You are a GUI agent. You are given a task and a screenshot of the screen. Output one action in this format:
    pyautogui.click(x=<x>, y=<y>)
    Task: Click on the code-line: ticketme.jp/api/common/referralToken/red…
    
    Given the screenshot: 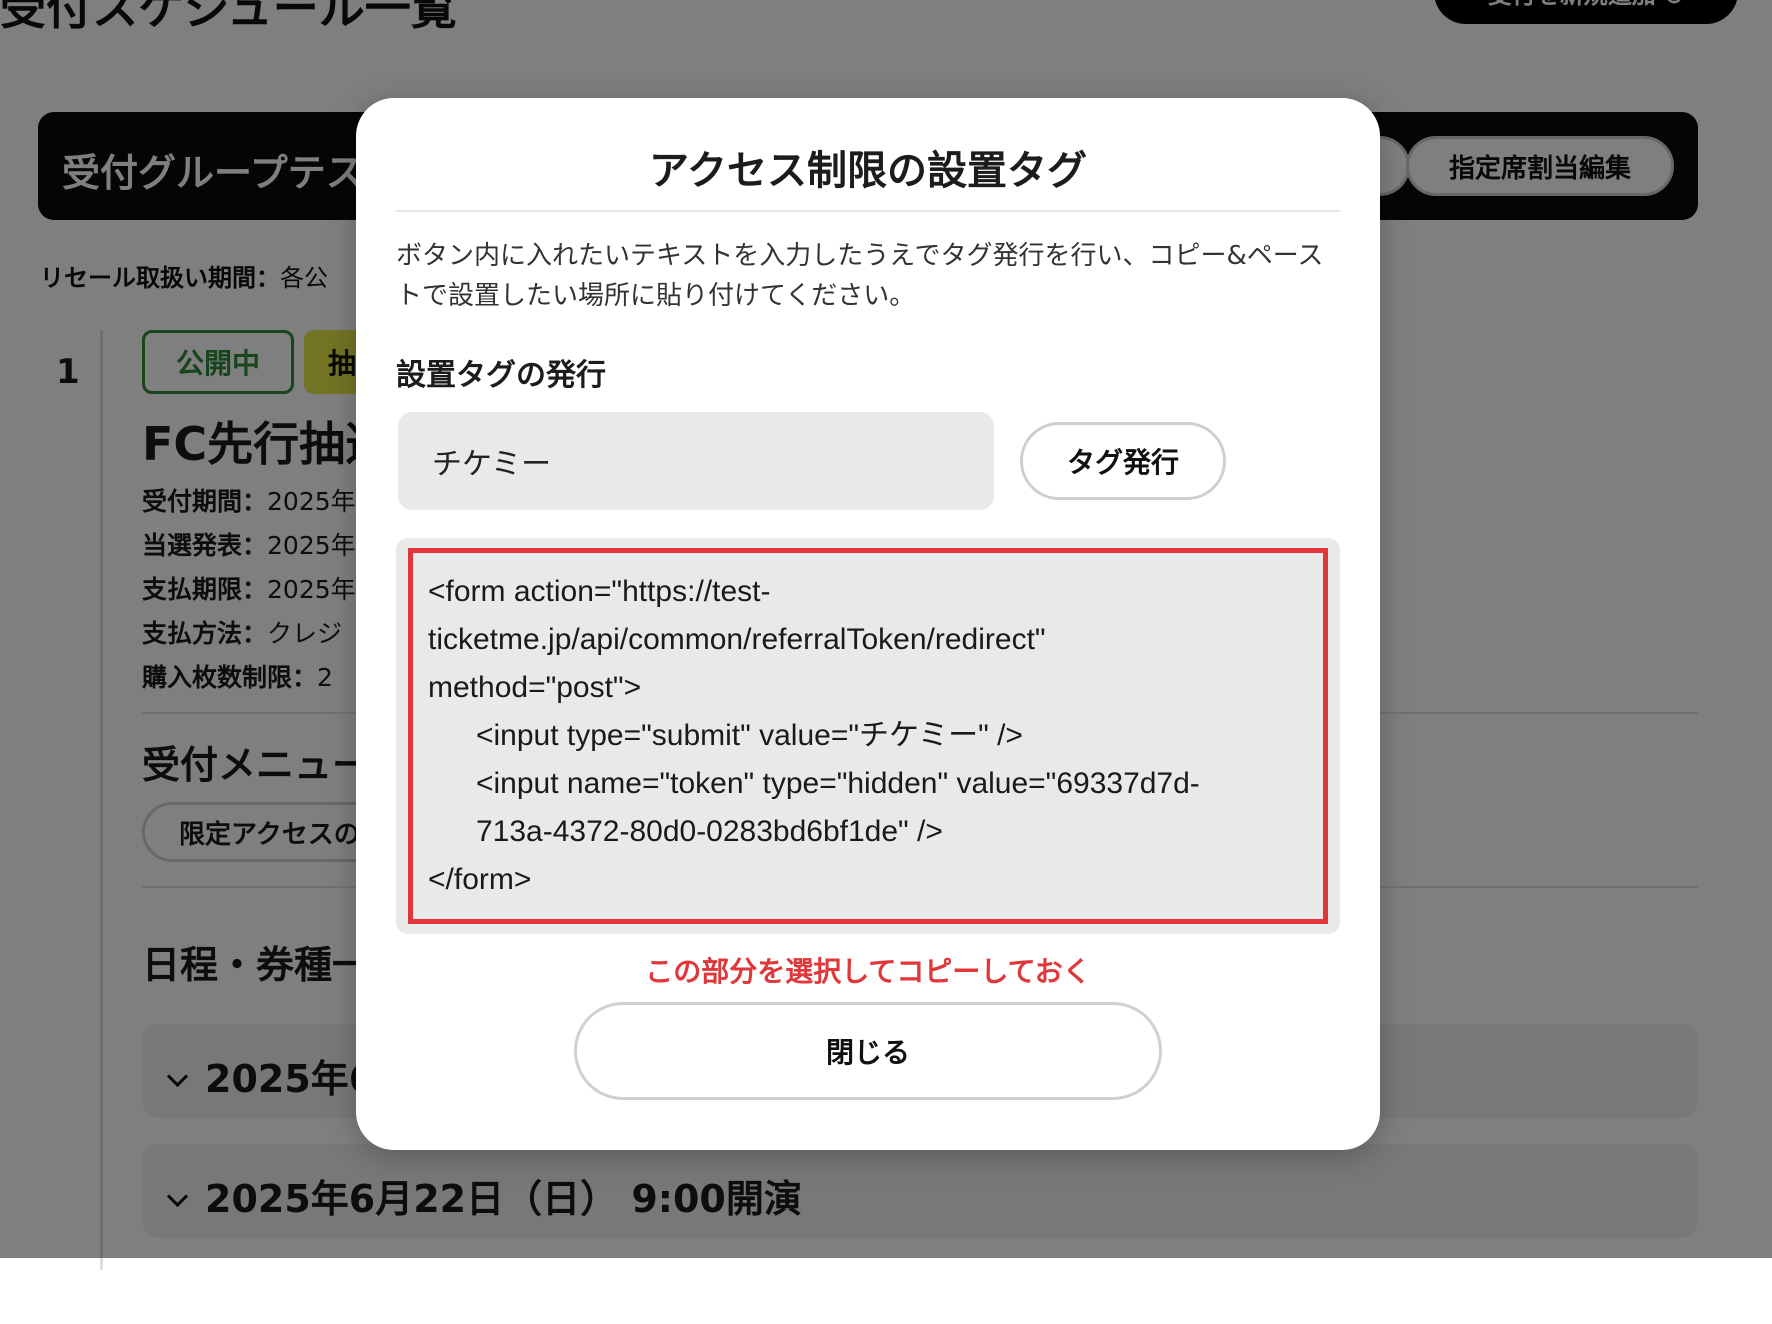 What is the action you would take?
    pyautogui.click(x=737, y=639)
    